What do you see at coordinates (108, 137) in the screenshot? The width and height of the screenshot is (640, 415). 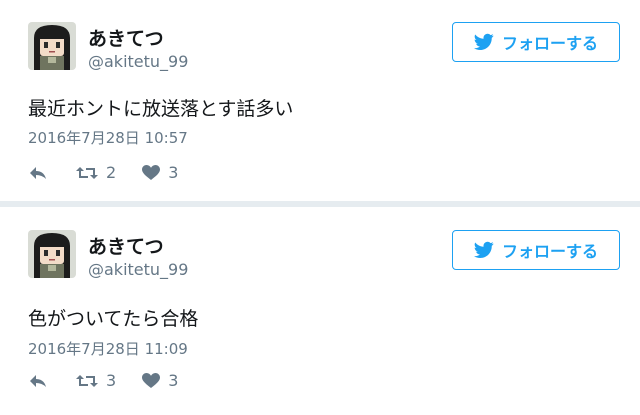 I see `tweet-timestamp: 2016年7月28日 10:57` at bounding box center [108, 137].